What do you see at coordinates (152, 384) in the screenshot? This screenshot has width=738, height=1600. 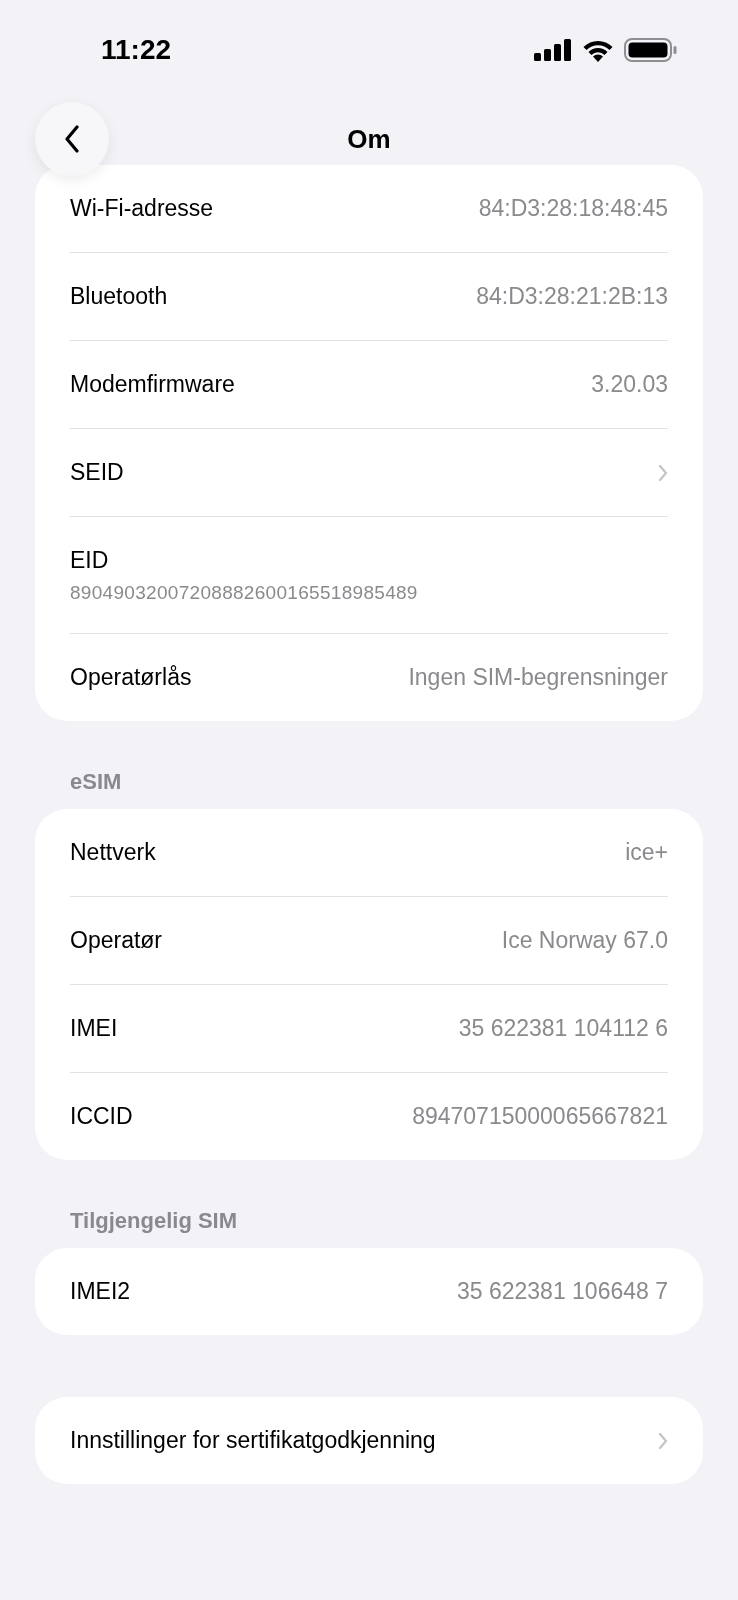 I see `row-label: Modemfirmware` at bounding box center [152, 384].